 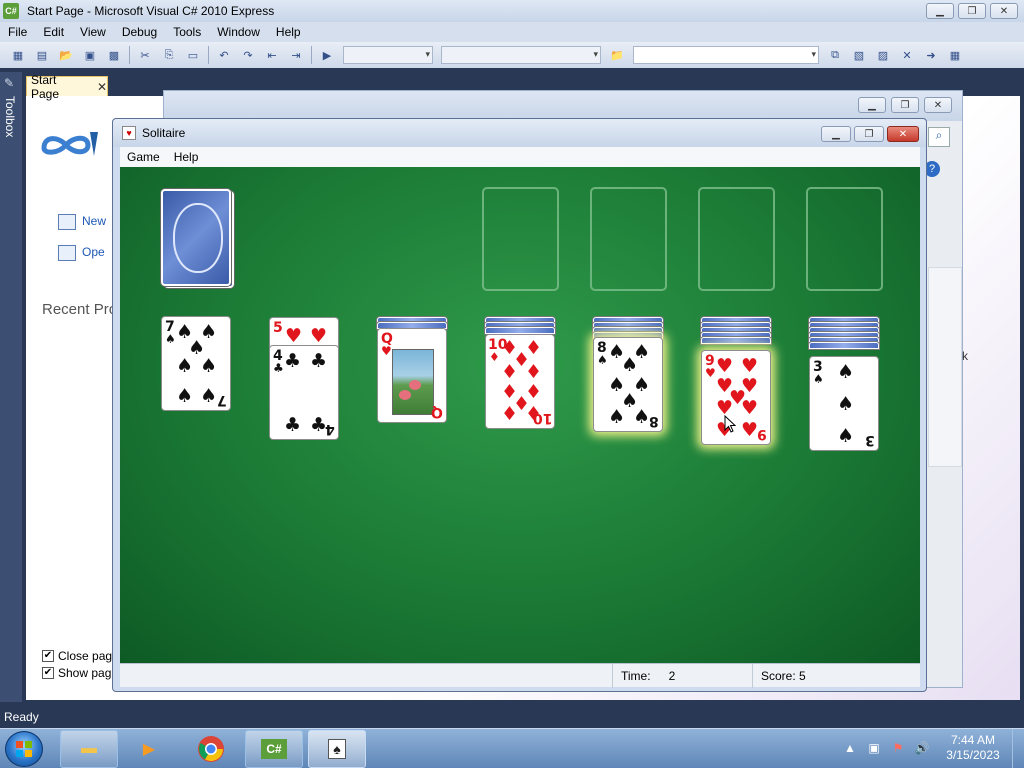 I want to click on action-center-icon: ⚑, so click(x=898, y=749).